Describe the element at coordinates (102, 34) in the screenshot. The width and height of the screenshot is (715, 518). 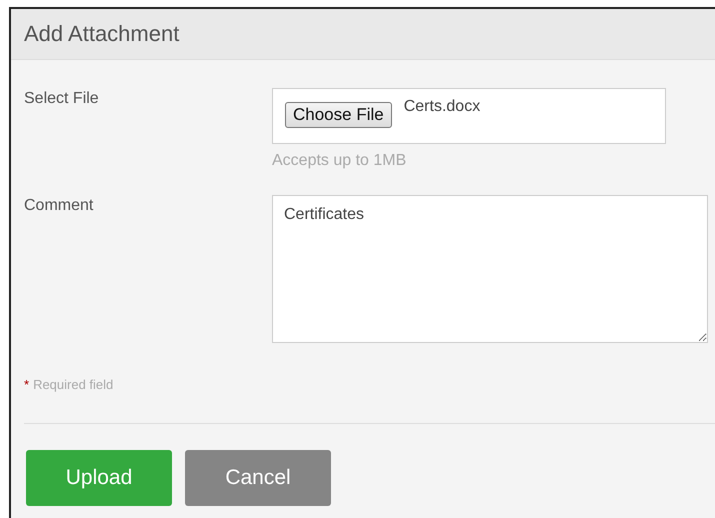
I see `dialog-title: Add Attachment` at that location.